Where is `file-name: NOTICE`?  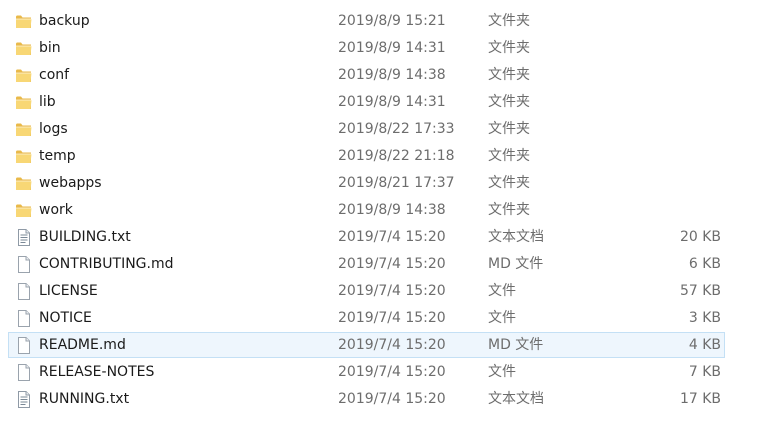
file-name: NOTICE is located at coordinates (65, 318).